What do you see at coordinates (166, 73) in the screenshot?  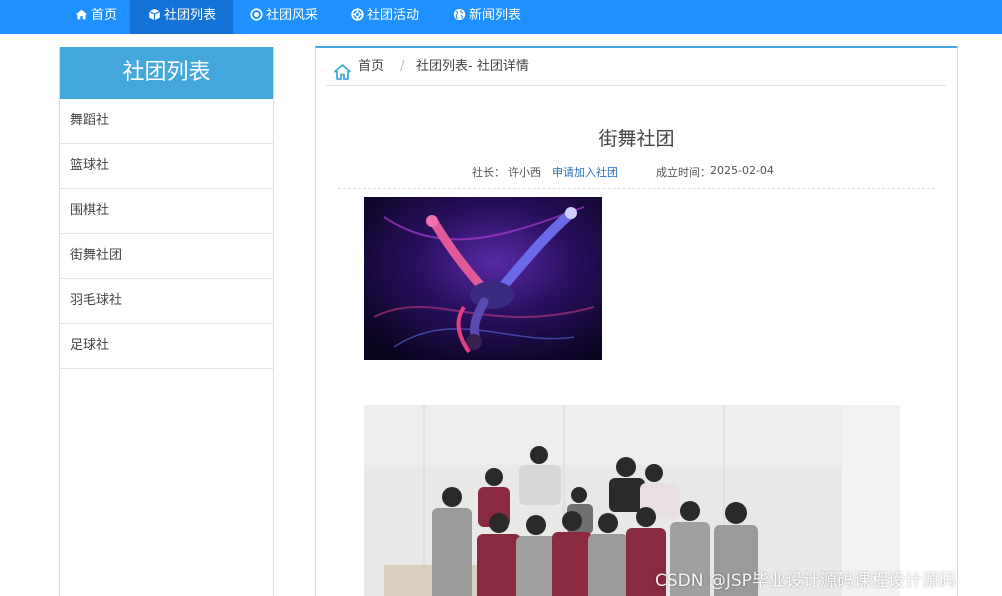 I see `sidebar-title: 社团列表` at bounding box center [166, 73].